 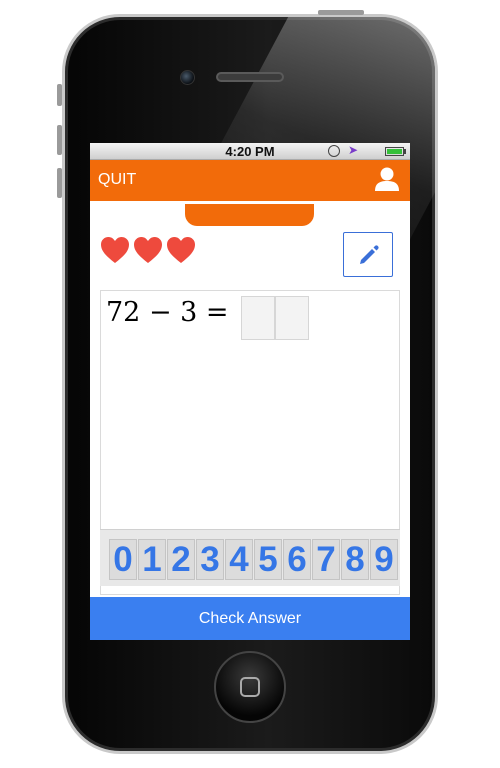 I want to click on header-tab, so click(x=249, y=215).